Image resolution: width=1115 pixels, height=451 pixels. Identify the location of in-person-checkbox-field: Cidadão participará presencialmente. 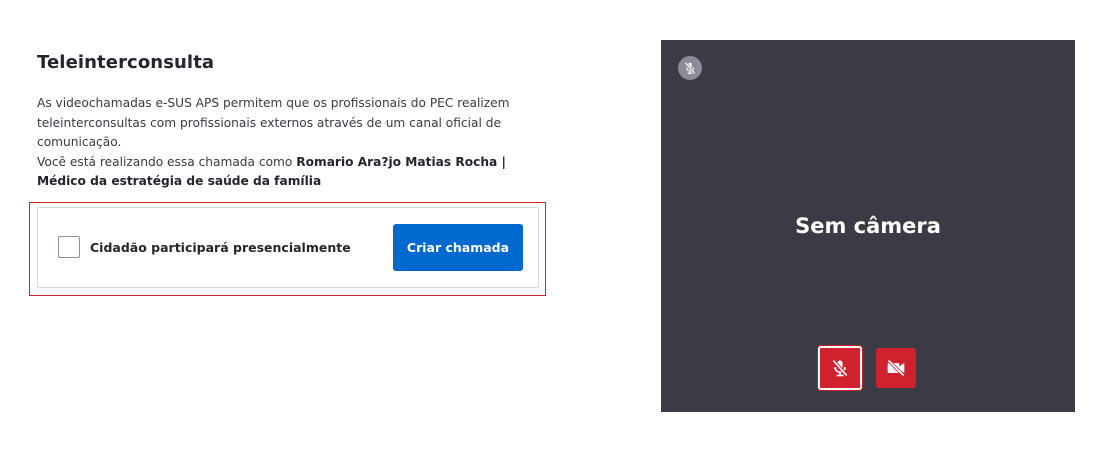
(204, 247).